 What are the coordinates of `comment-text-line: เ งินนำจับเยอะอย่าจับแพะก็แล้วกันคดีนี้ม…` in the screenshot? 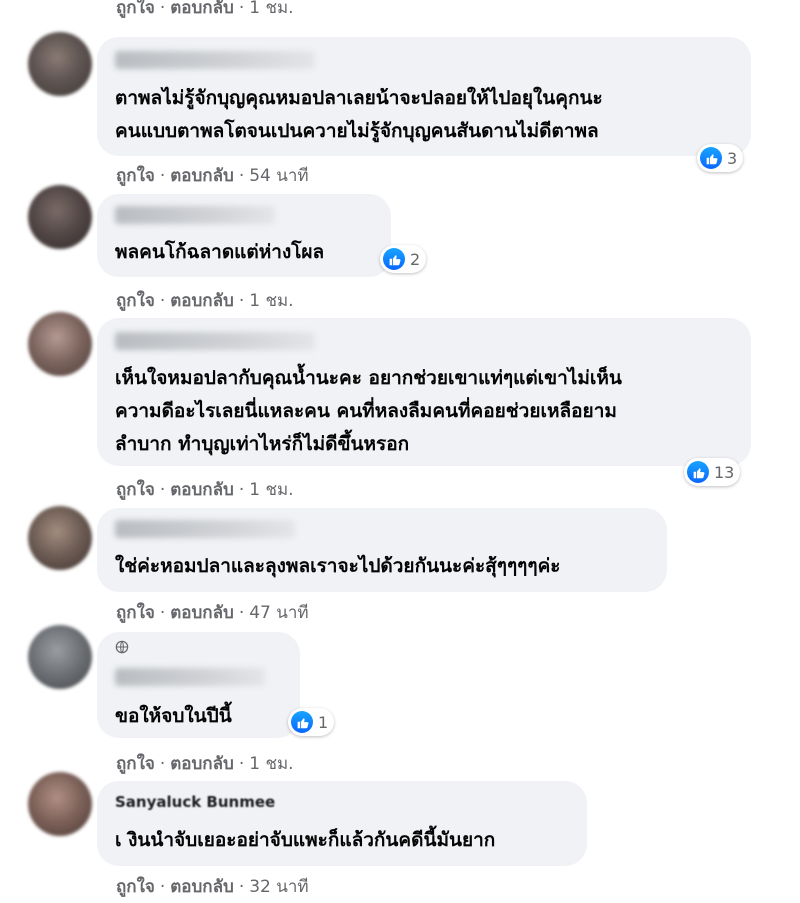 It's located at (305, 840).